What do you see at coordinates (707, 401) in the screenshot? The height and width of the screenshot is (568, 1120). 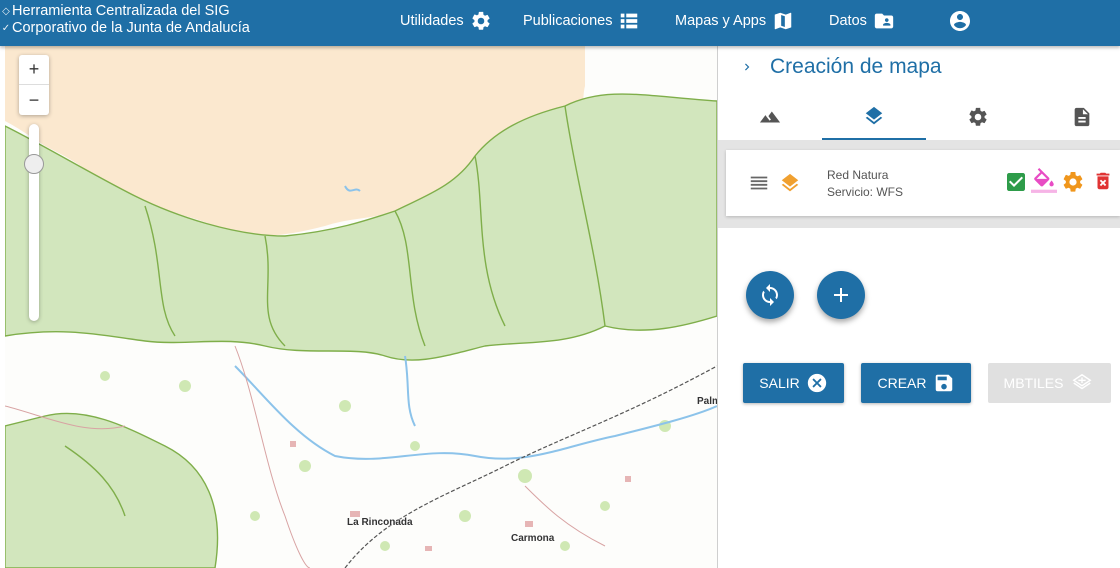 I see `place-label: Palm` at bounding box center [707, 401].